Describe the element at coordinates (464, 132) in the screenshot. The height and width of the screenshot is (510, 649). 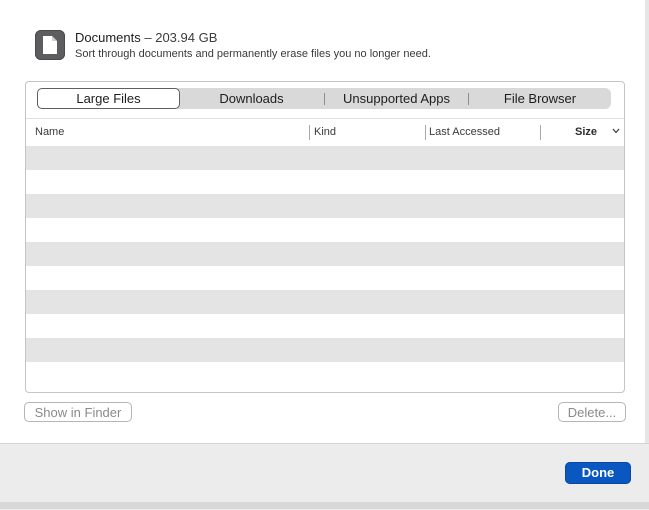
I see `column-last-accessed: Last Accessed` at that location.